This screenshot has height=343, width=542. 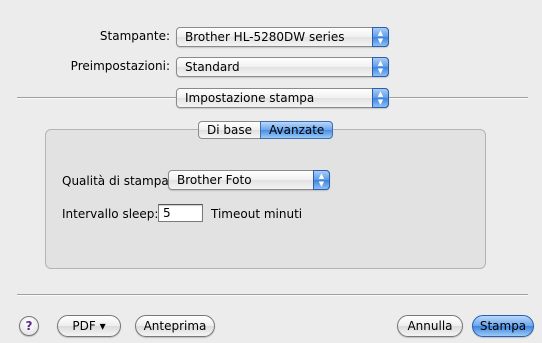 I want to click on tab-avanzate: Avanzate, so click(x=297, y=130).